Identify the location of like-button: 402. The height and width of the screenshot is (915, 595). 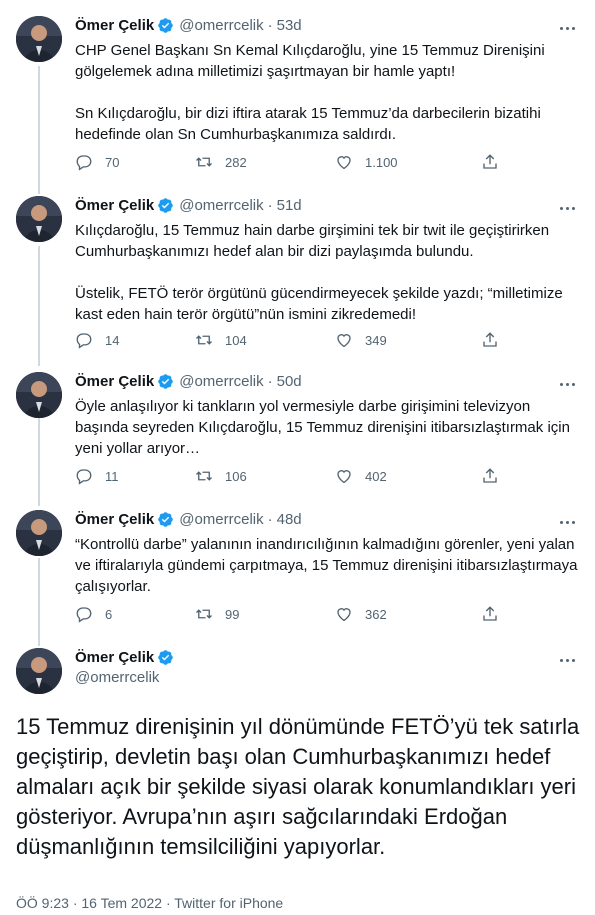
(361, 476).